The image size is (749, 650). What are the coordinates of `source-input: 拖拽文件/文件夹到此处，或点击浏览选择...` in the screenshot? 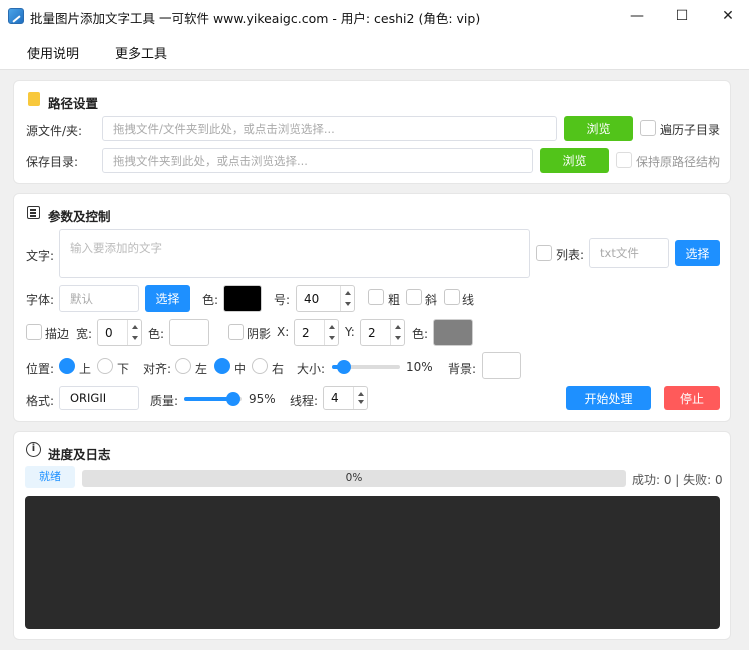 It's located at (329, 128).